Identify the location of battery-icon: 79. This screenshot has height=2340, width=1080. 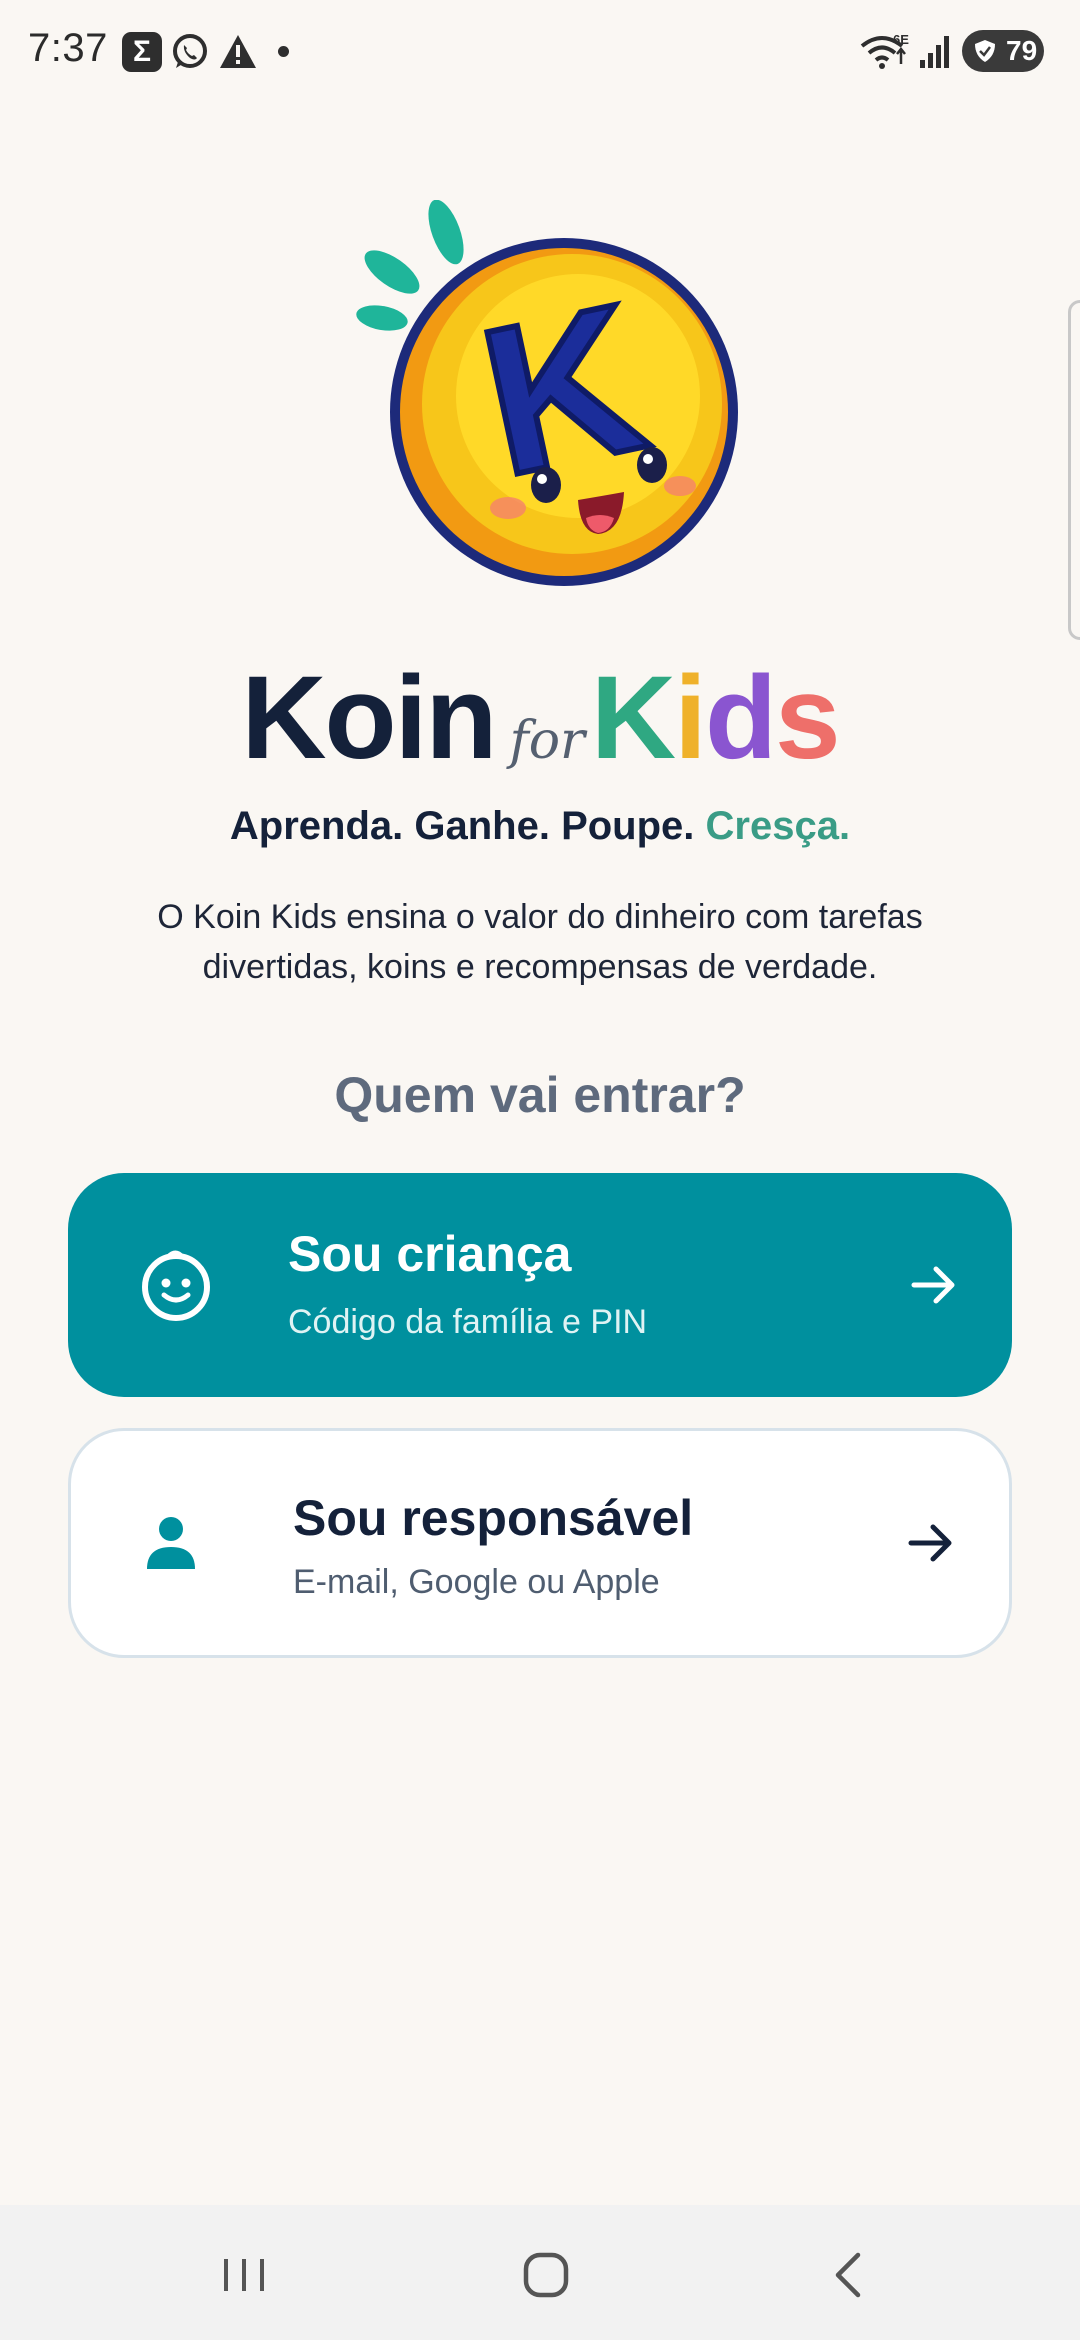
(1008, 51).